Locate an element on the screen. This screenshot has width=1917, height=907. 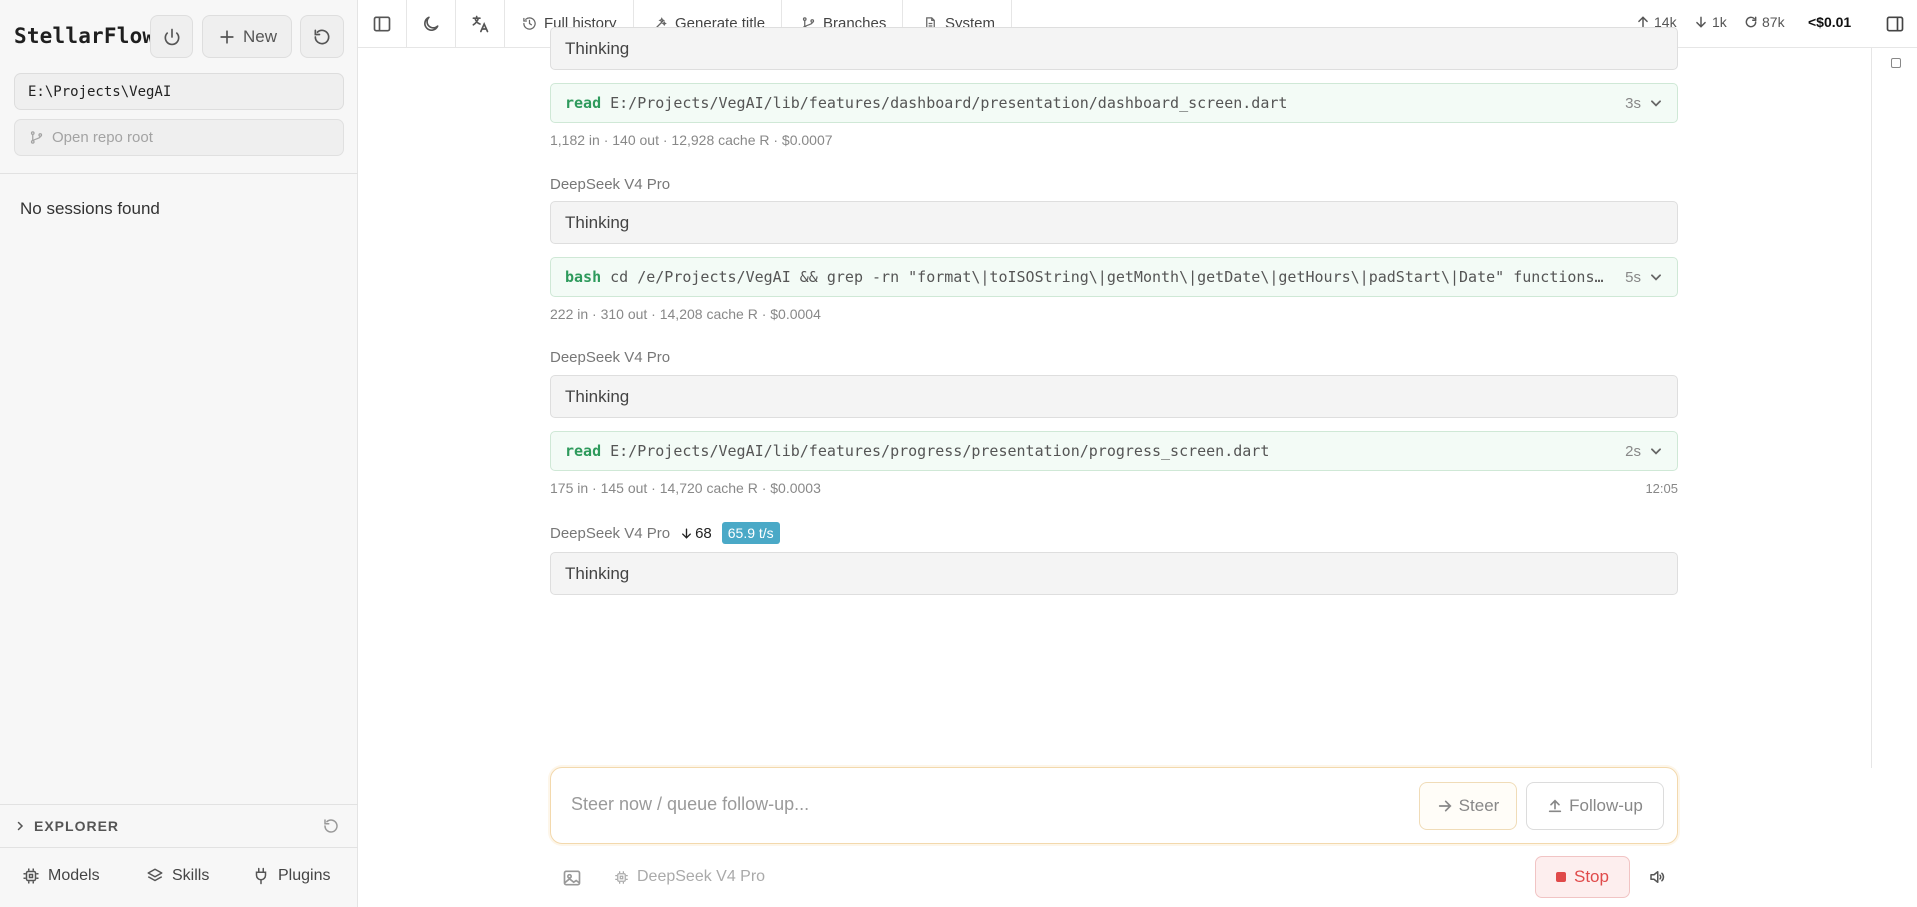
explorer-label: EXPLORER is located at coordinates (77, 825).